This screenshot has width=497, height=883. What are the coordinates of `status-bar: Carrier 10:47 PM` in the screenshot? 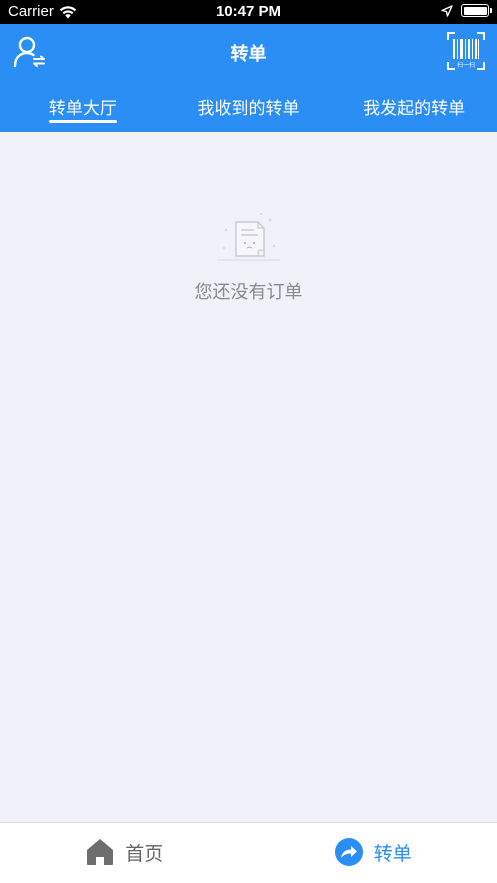 It's located at (248, 12).